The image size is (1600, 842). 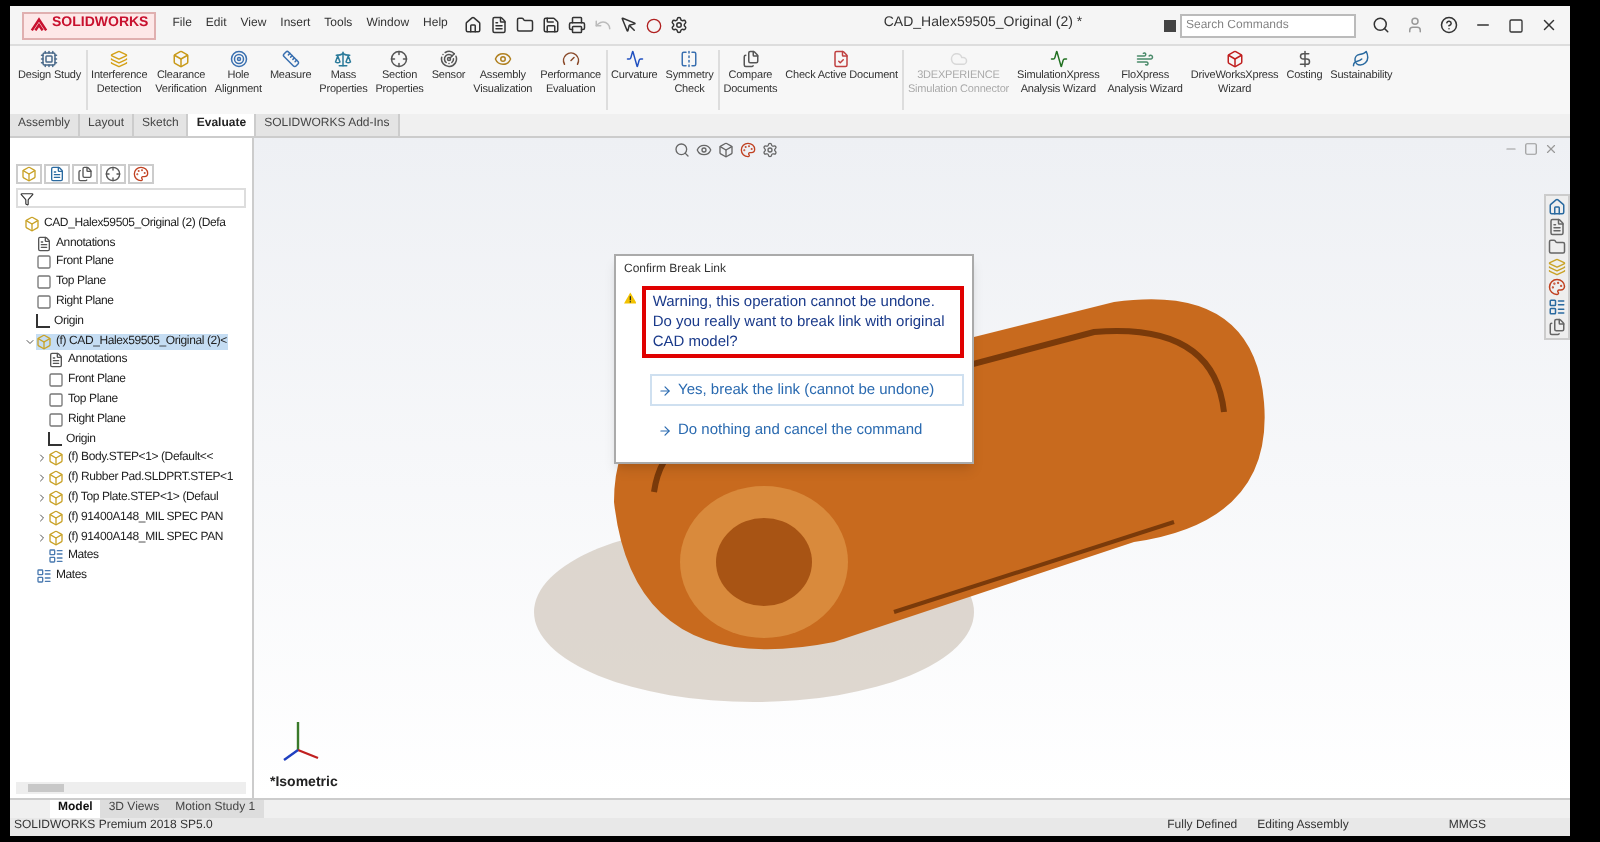 I want to click on maximize-icon, so click(x=1516, y=25).